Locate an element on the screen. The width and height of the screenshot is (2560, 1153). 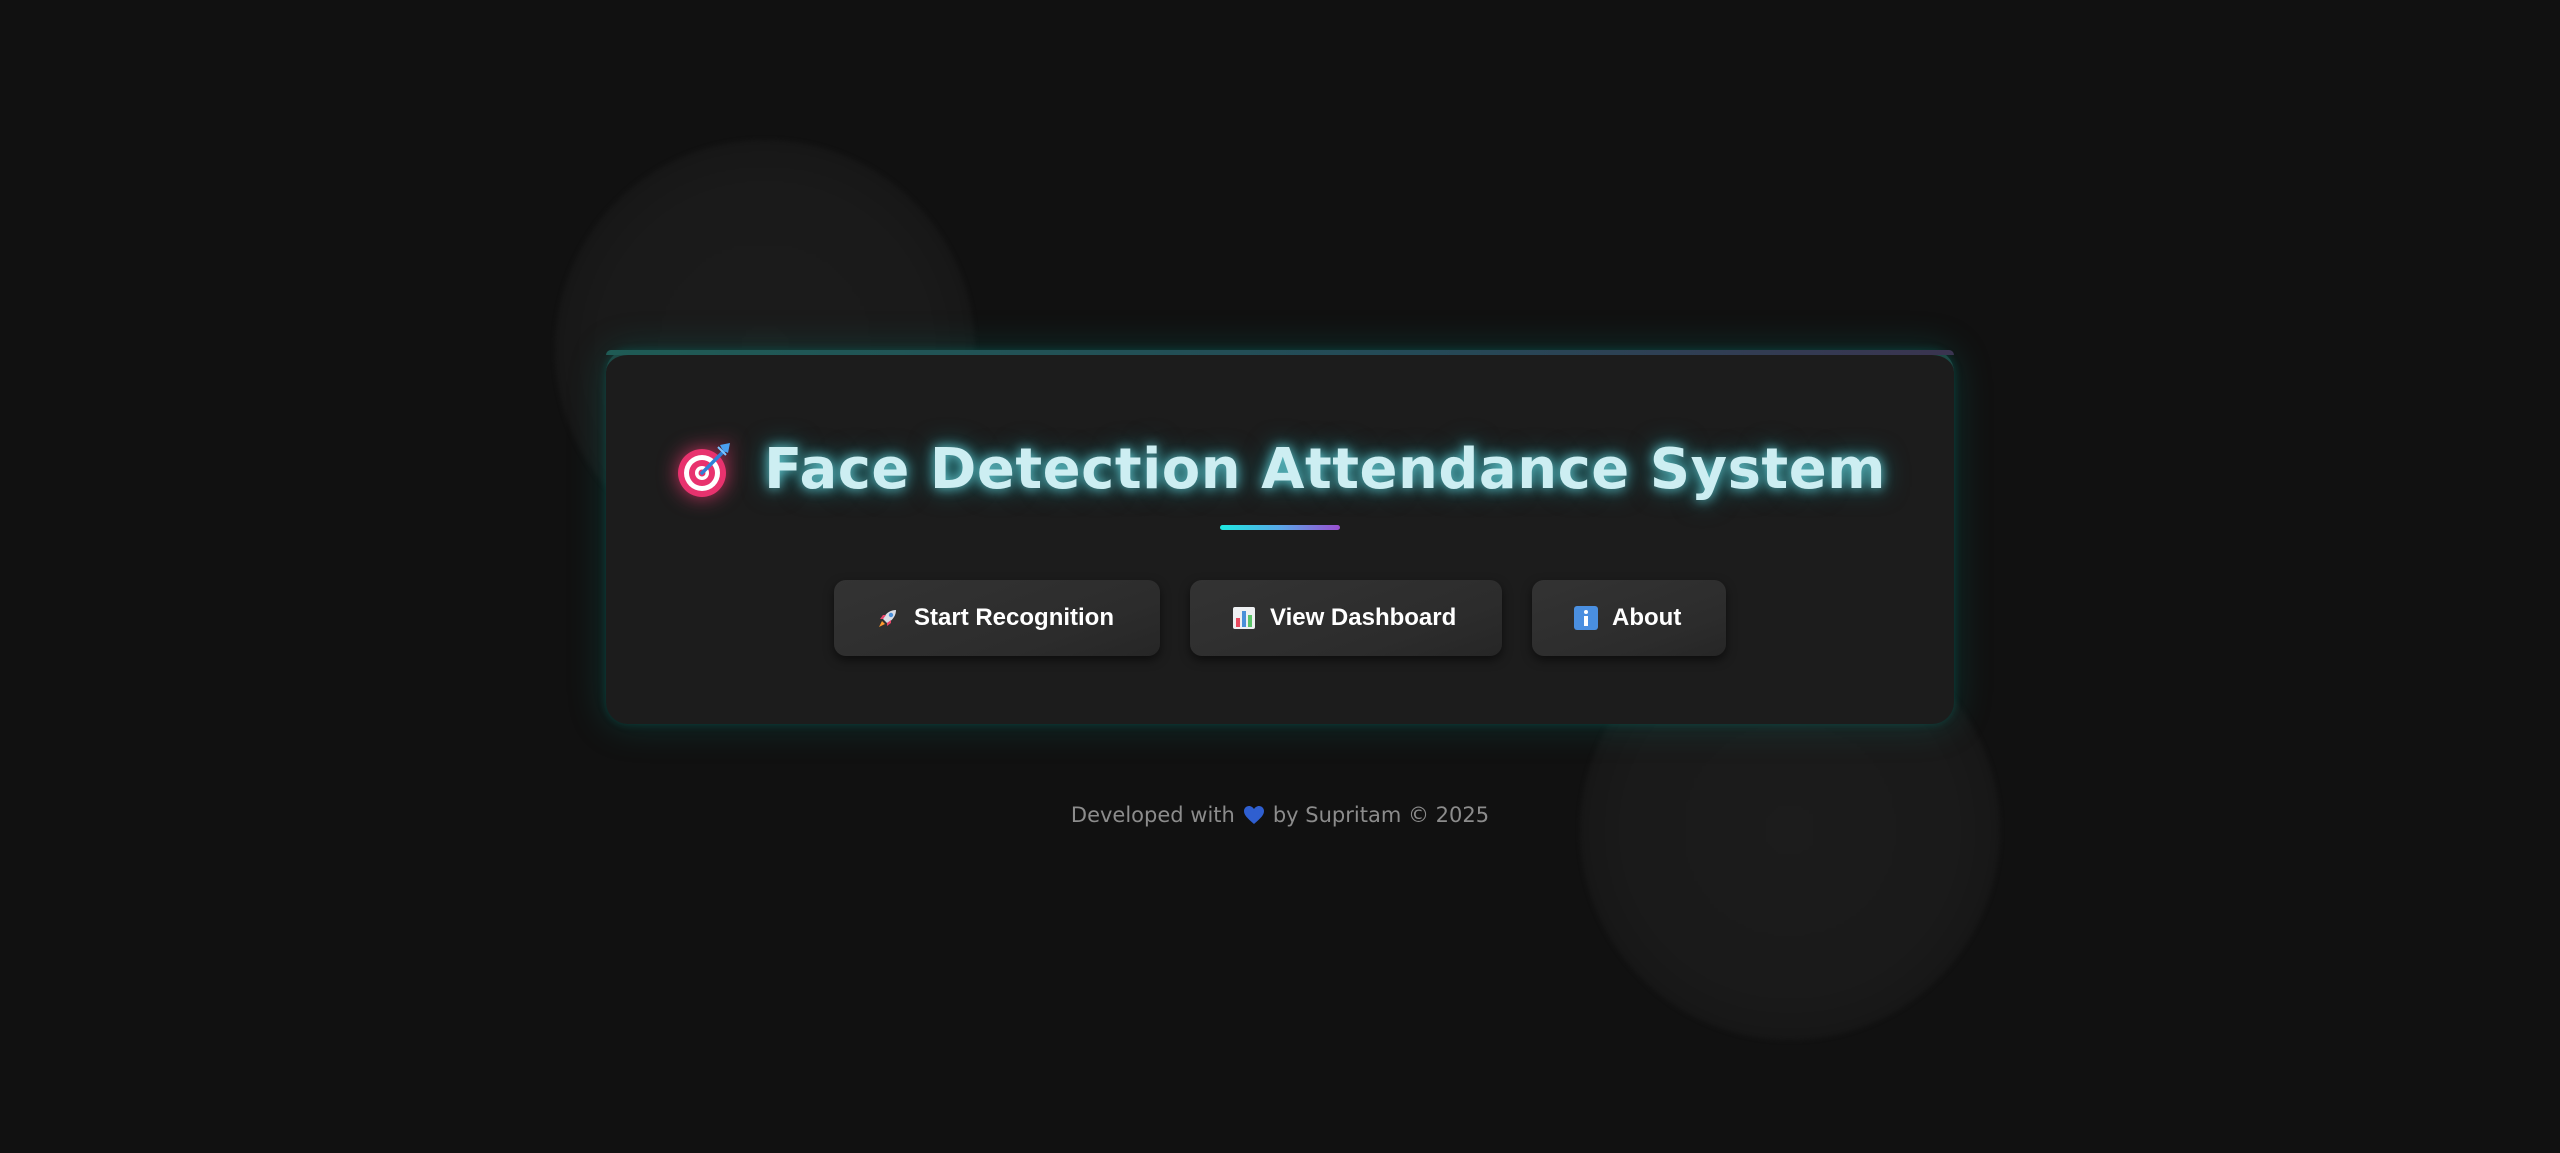
rocket-icon is located at coordinates (888, 618).